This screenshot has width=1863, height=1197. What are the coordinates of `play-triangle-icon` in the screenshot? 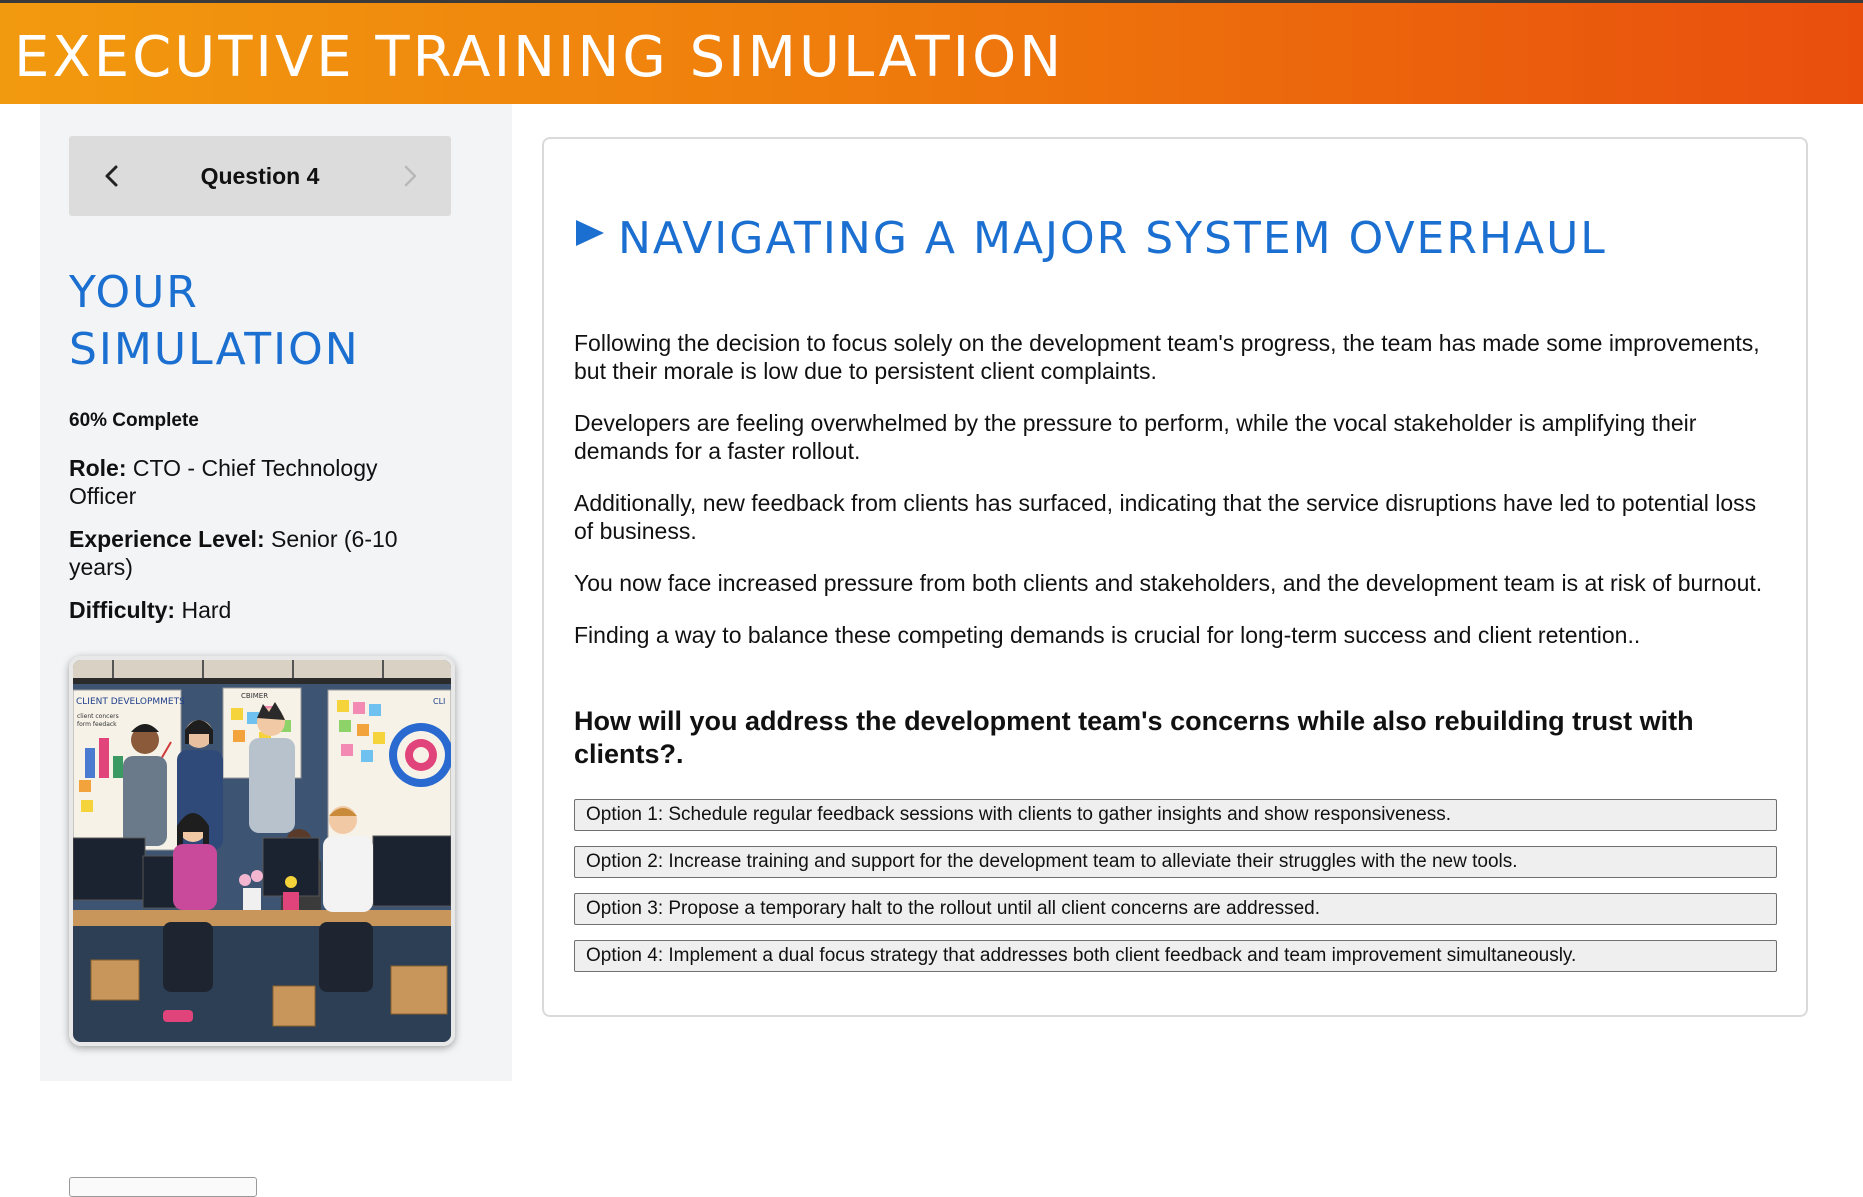 It's located at (590, 237).